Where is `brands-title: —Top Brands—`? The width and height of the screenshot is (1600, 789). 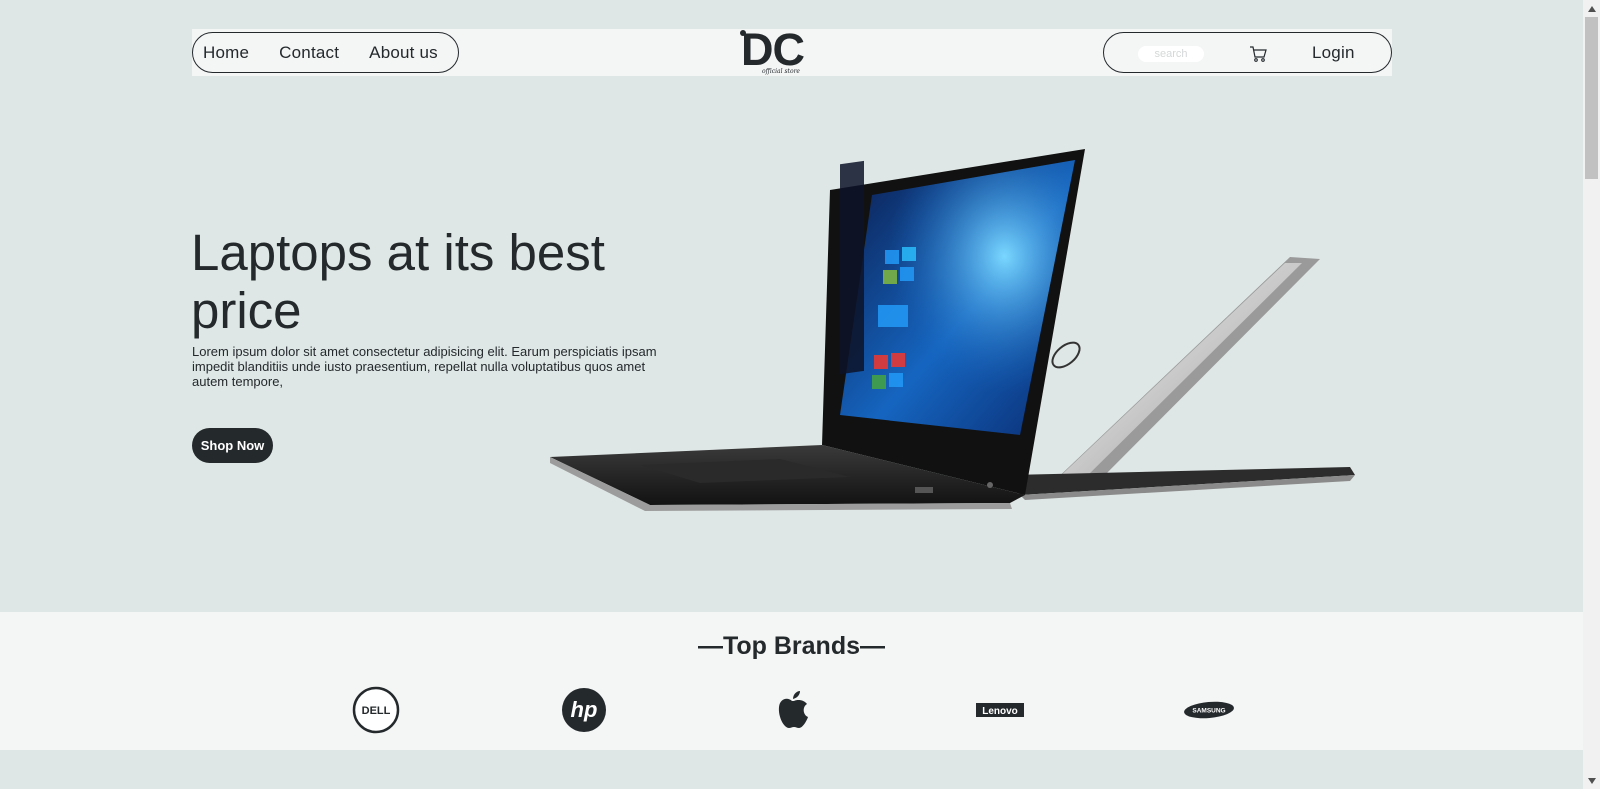
brands-title: —Top Brands— is located at coordinates (791, 646).